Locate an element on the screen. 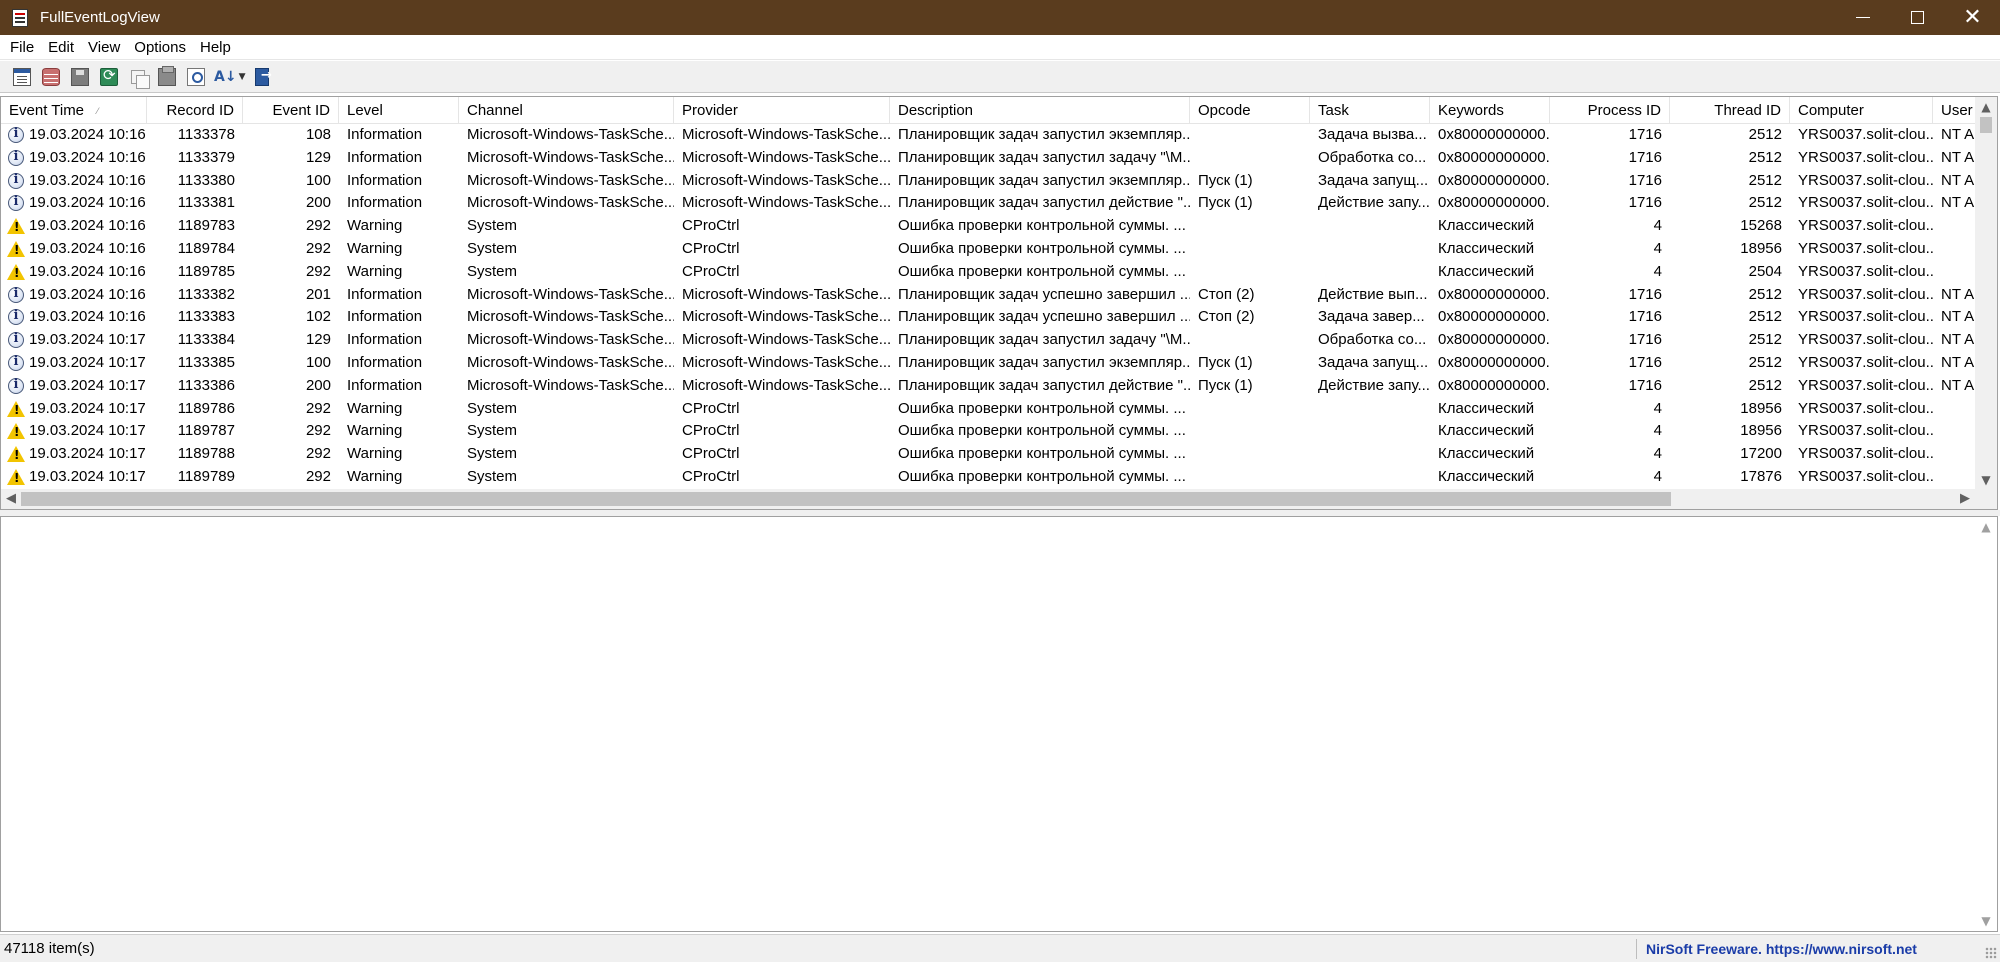 Image resolution: width=2000 pixels, height=962 pixels. vertical-scrollbar: ▲ ▼ is located at coordinates (1986, 293).